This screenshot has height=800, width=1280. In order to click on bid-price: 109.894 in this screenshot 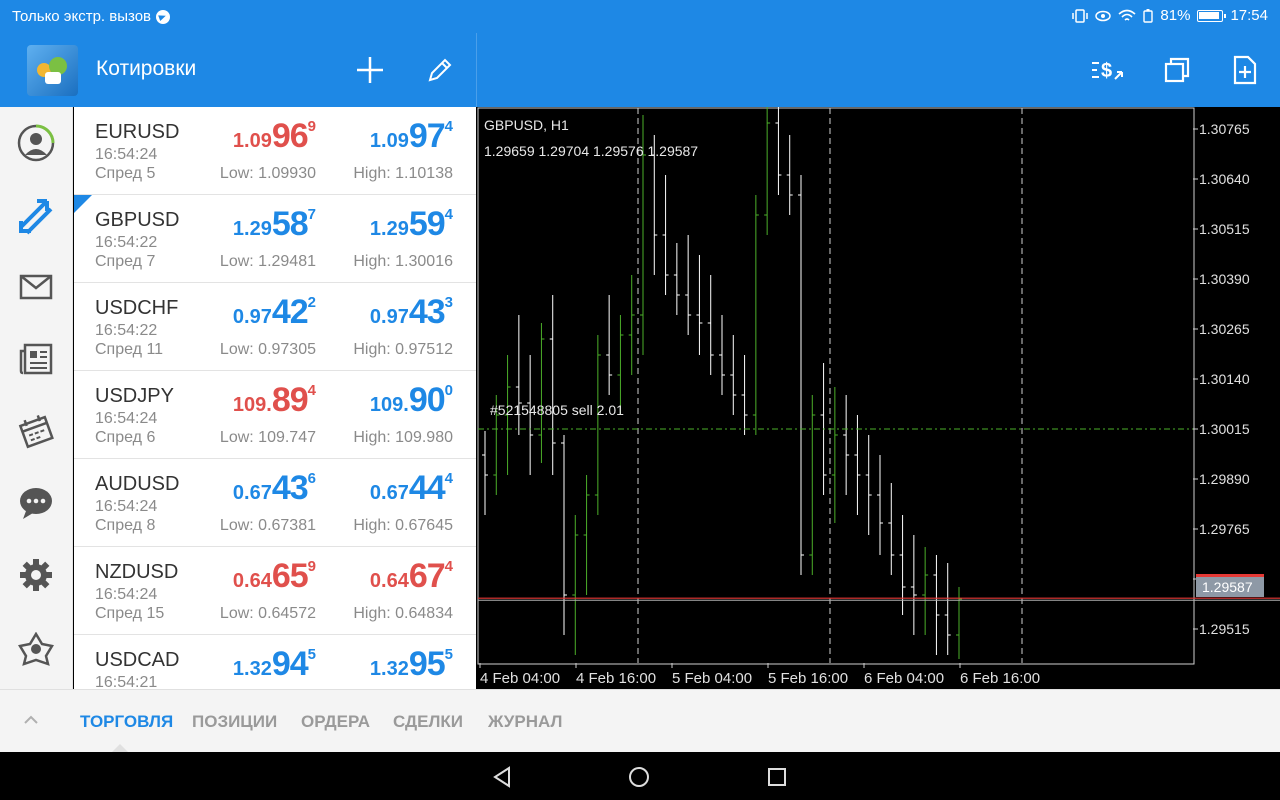, I will do `click(274, 400)`.